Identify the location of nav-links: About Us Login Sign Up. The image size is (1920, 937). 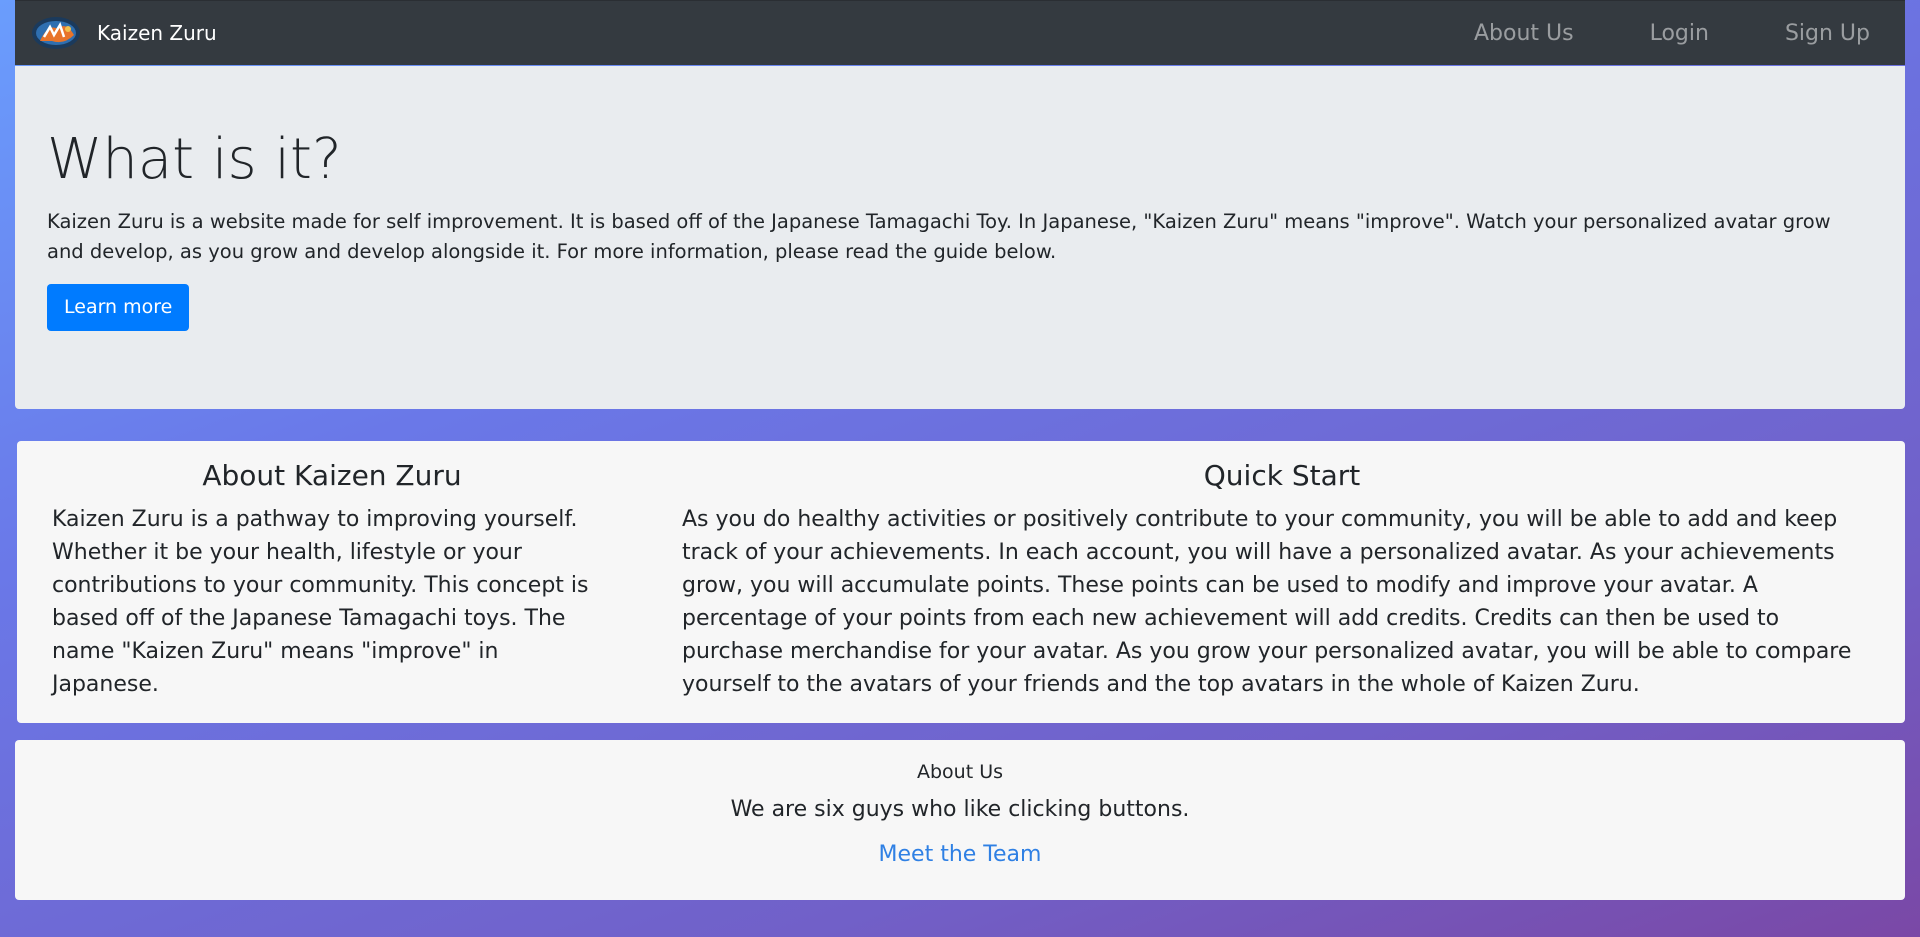
(1634, 33).